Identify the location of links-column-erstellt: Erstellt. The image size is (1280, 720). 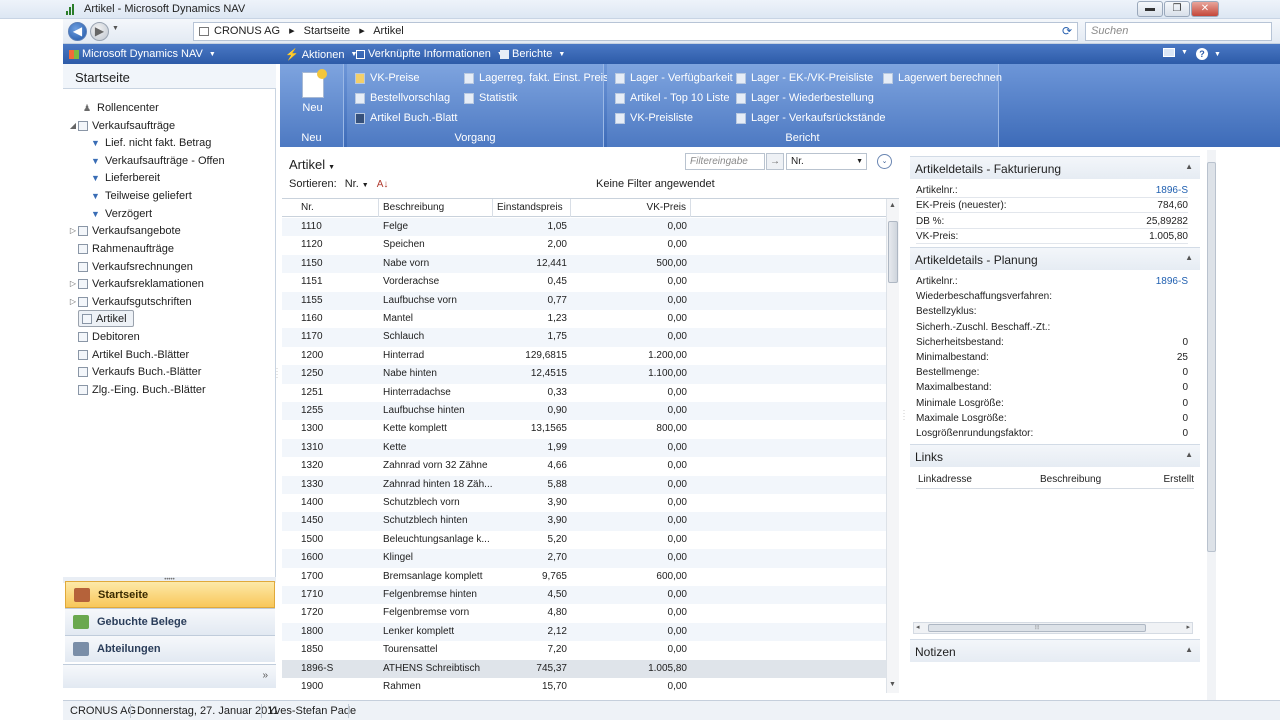
(1178, 479).